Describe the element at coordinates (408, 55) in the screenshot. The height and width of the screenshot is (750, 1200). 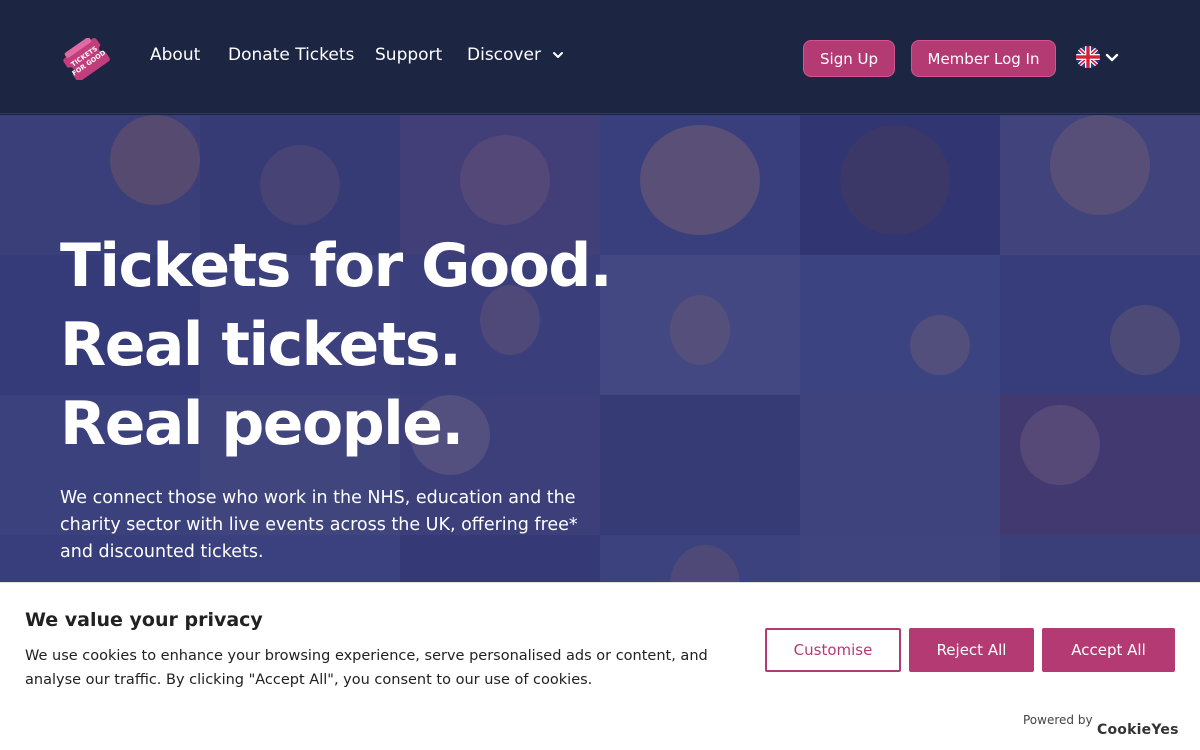
I see `nav-support-link: Support` at that location.